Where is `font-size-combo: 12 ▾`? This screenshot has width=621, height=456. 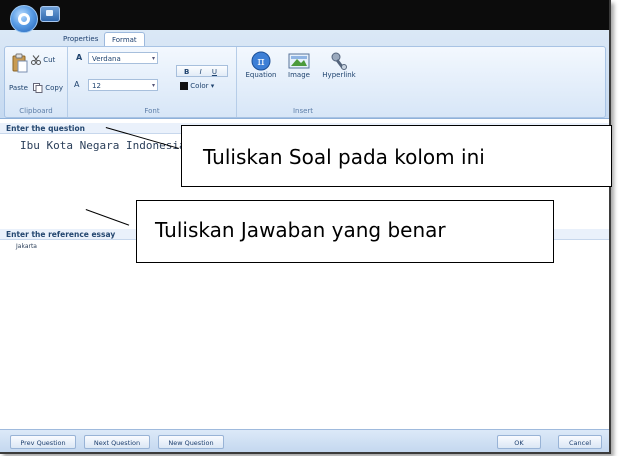
font-size-combo: 12 ▾ is located at coordinates (123, 85).